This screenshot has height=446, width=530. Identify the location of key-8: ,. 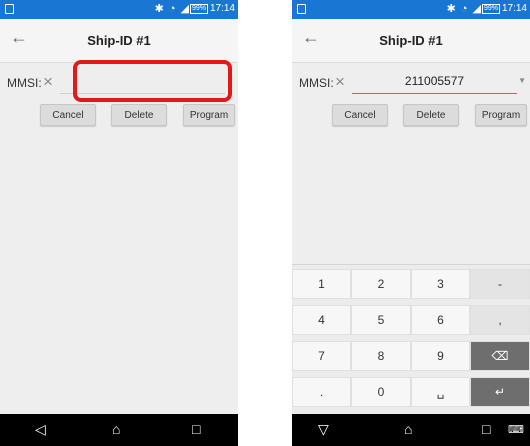
(500, 320).